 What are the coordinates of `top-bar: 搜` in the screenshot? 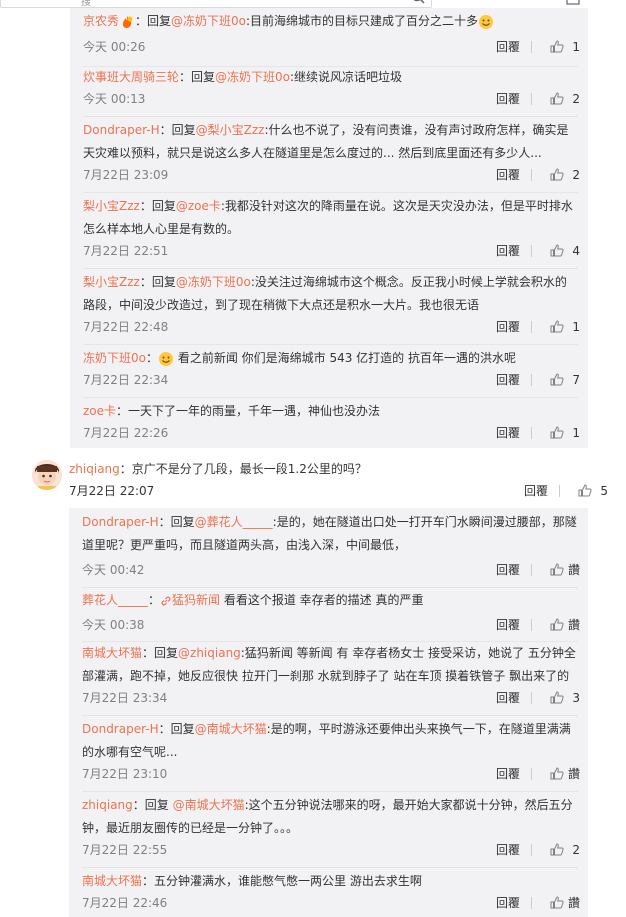 It's located at (313, 4).